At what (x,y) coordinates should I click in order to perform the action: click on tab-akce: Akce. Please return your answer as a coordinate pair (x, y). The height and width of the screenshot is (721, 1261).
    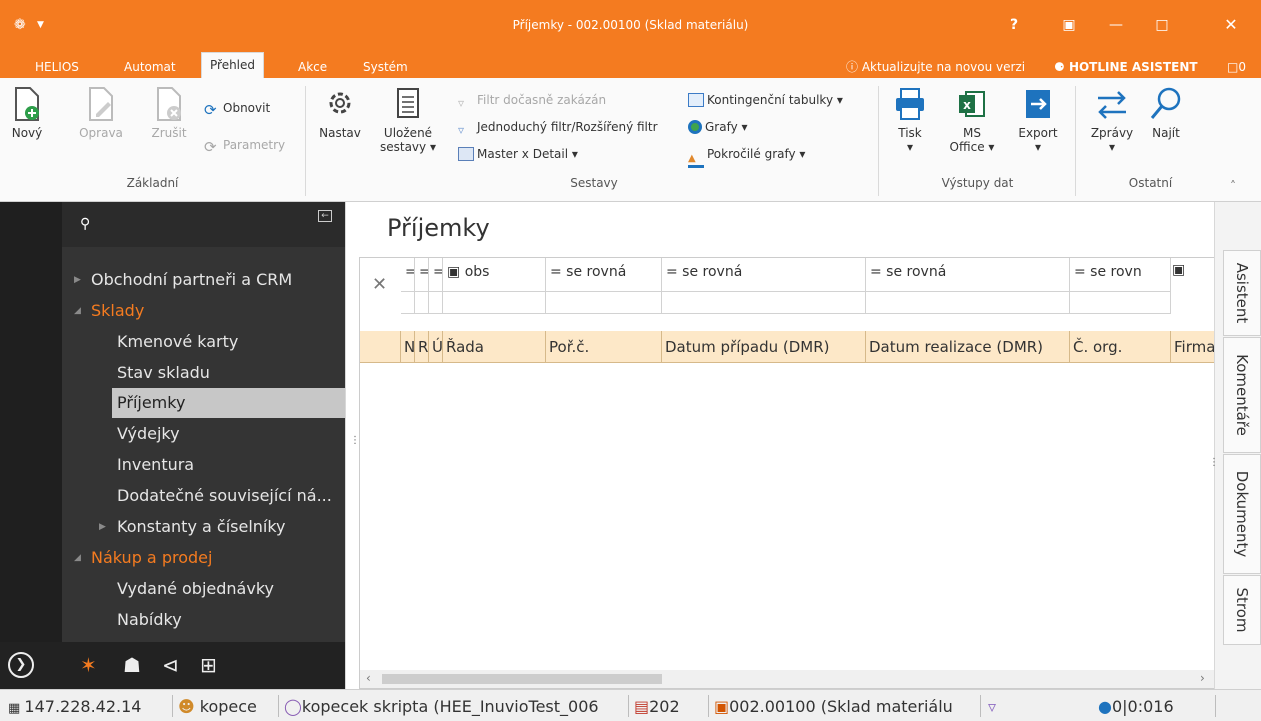
    Looking at the image, I should click on (312, 67).